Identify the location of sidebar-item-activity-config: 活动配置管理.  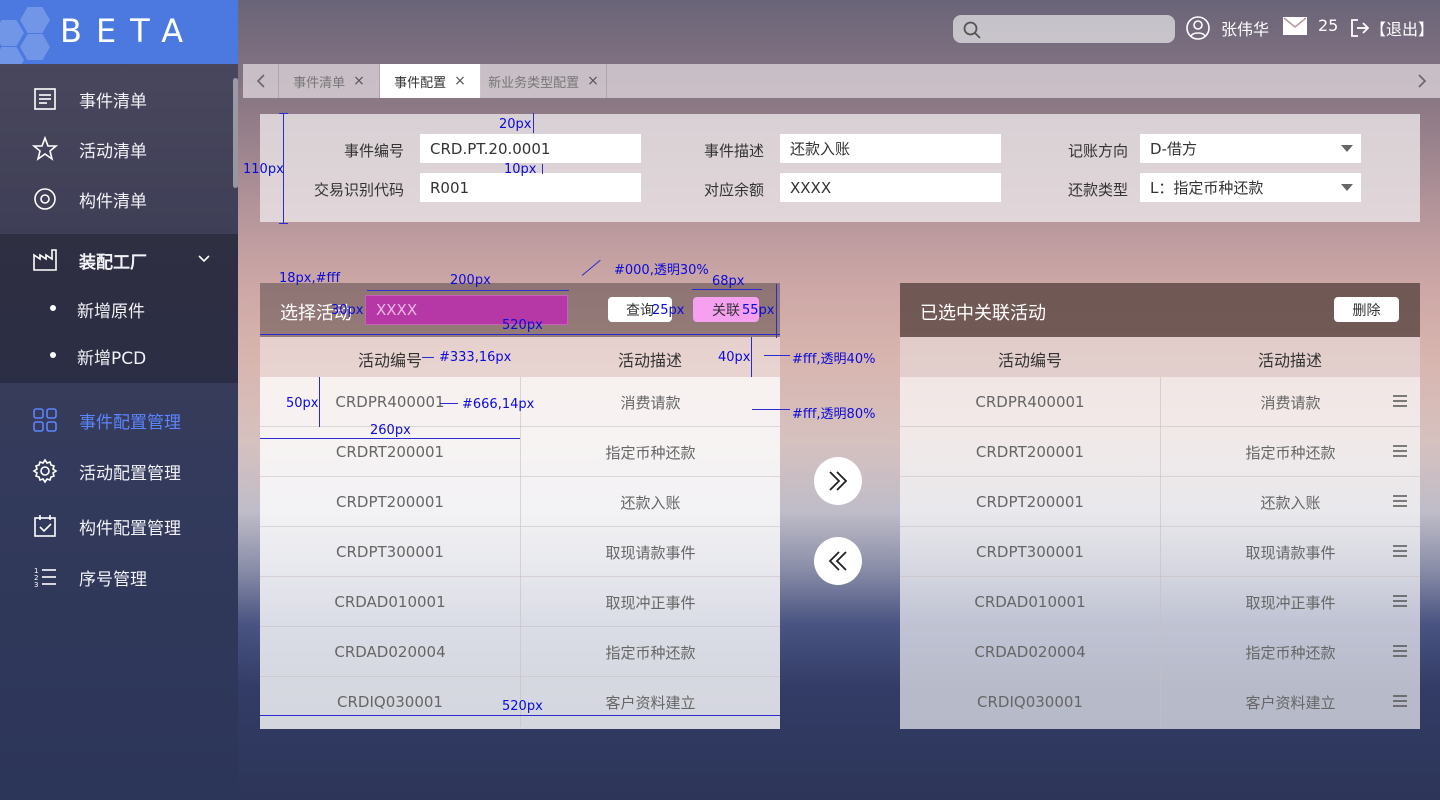
(119, 471).